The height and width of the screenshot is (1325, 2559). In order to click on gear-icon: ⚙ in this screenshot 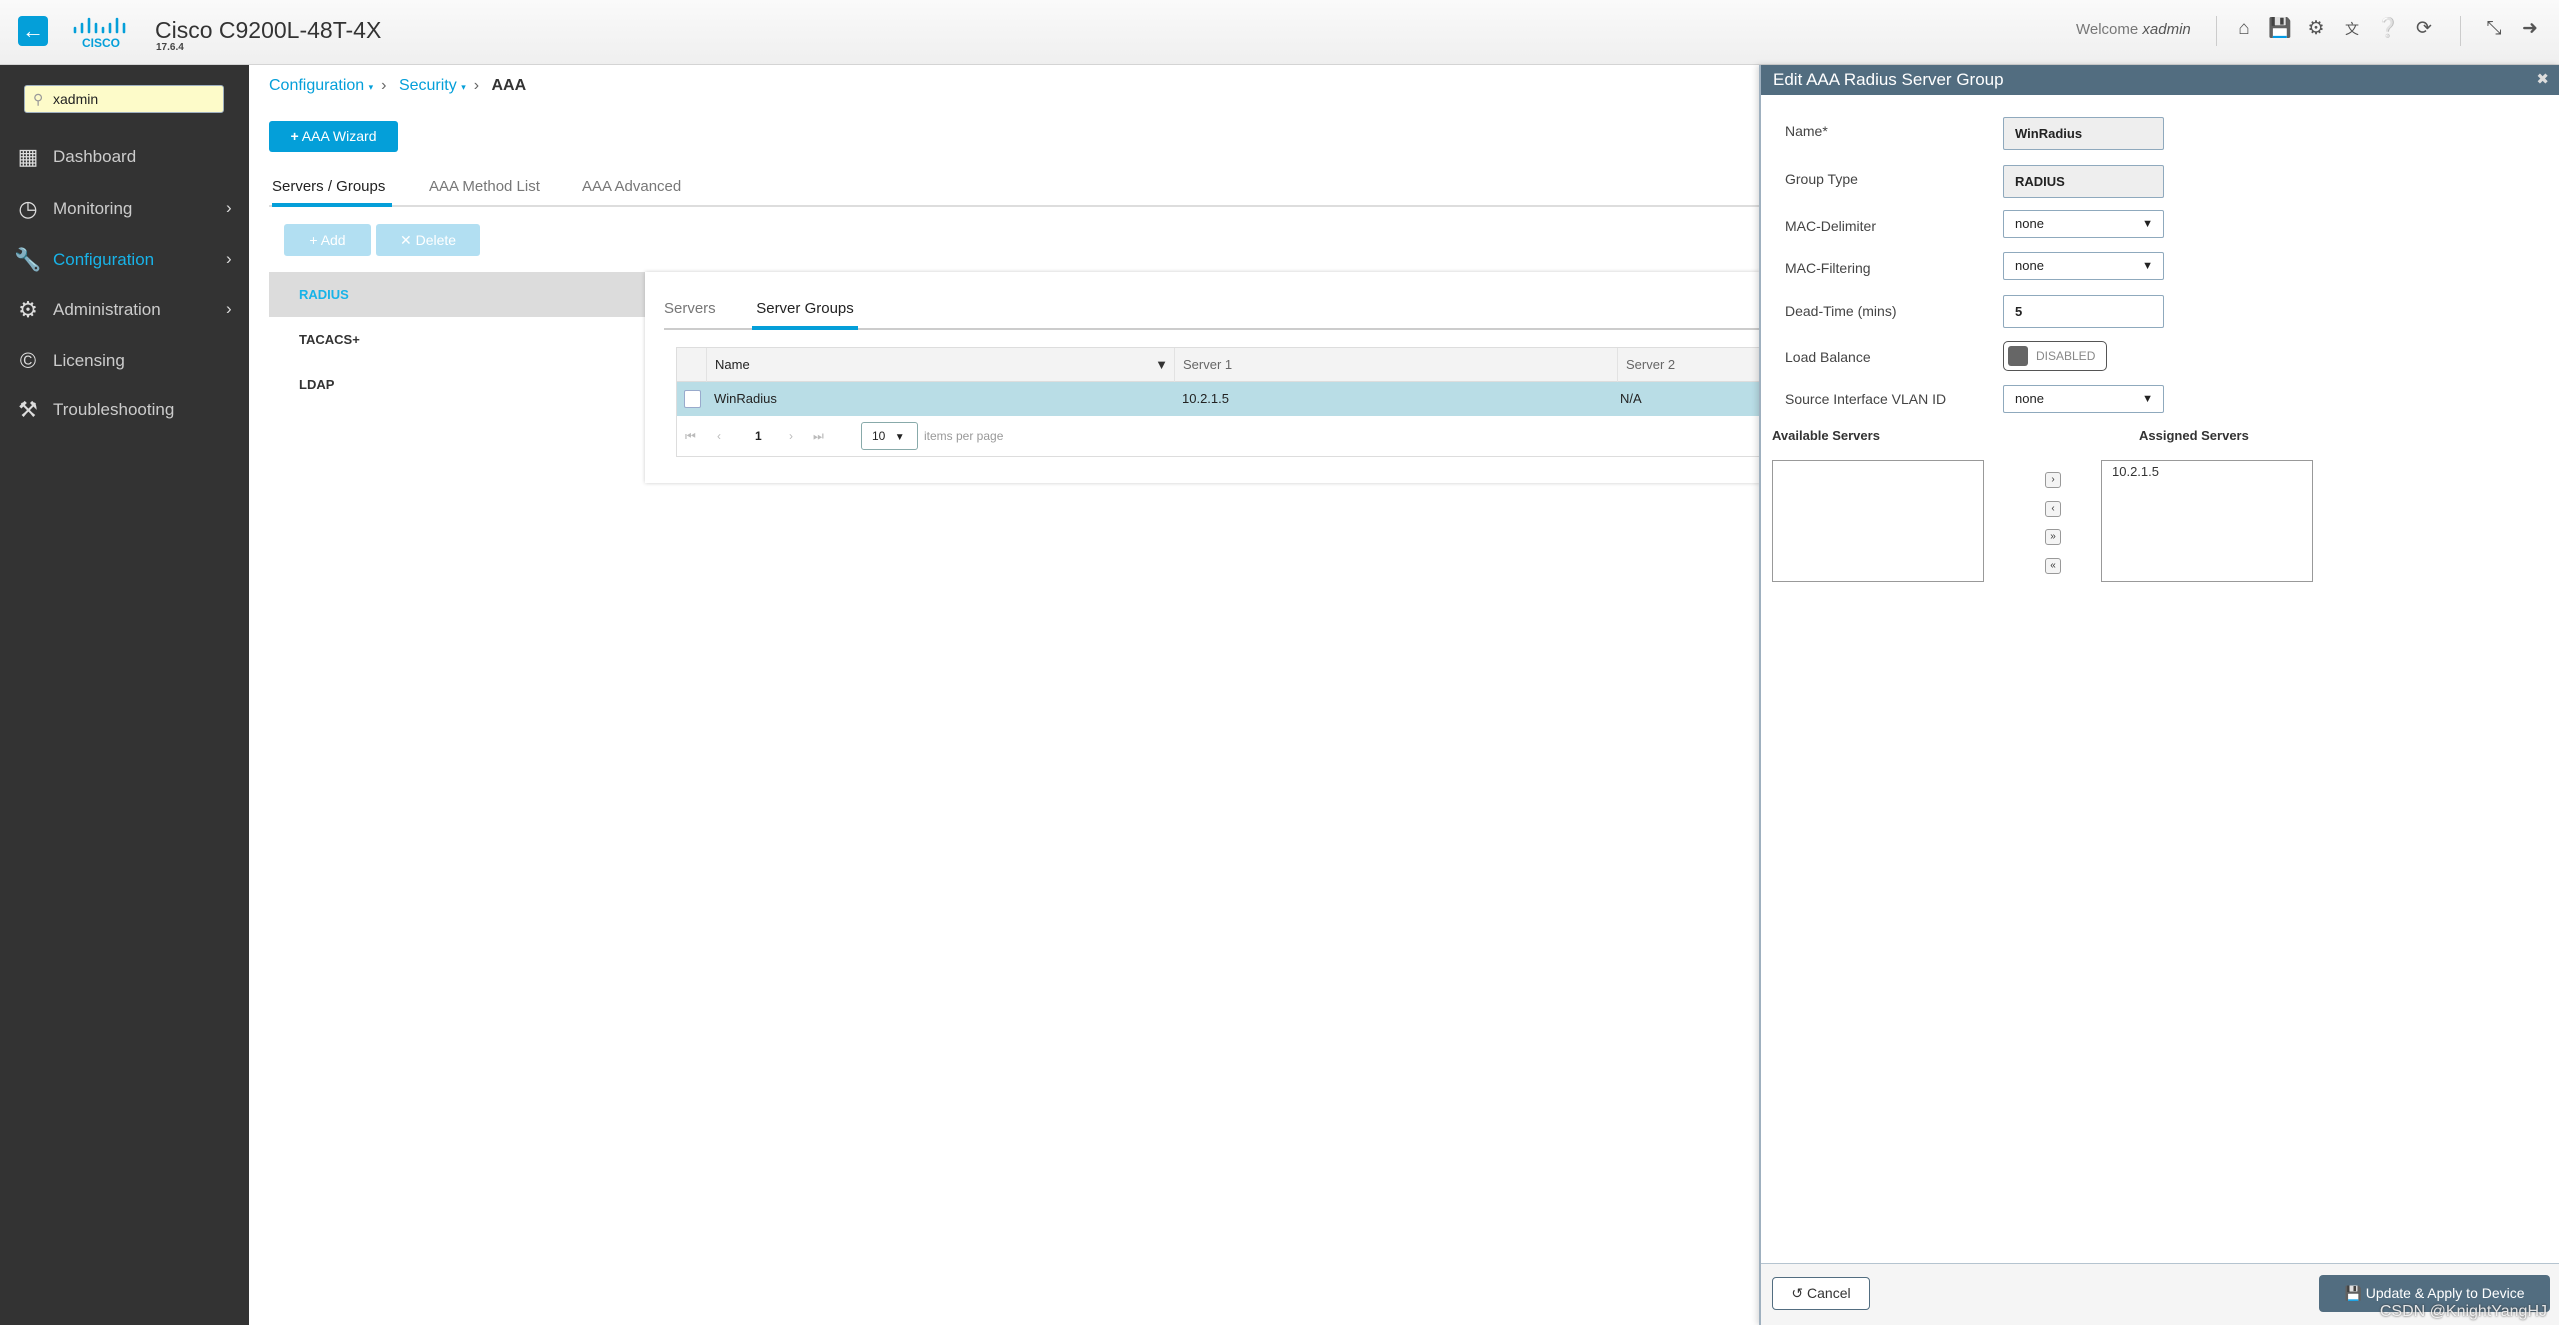, I will do `click(2316, 29)`.